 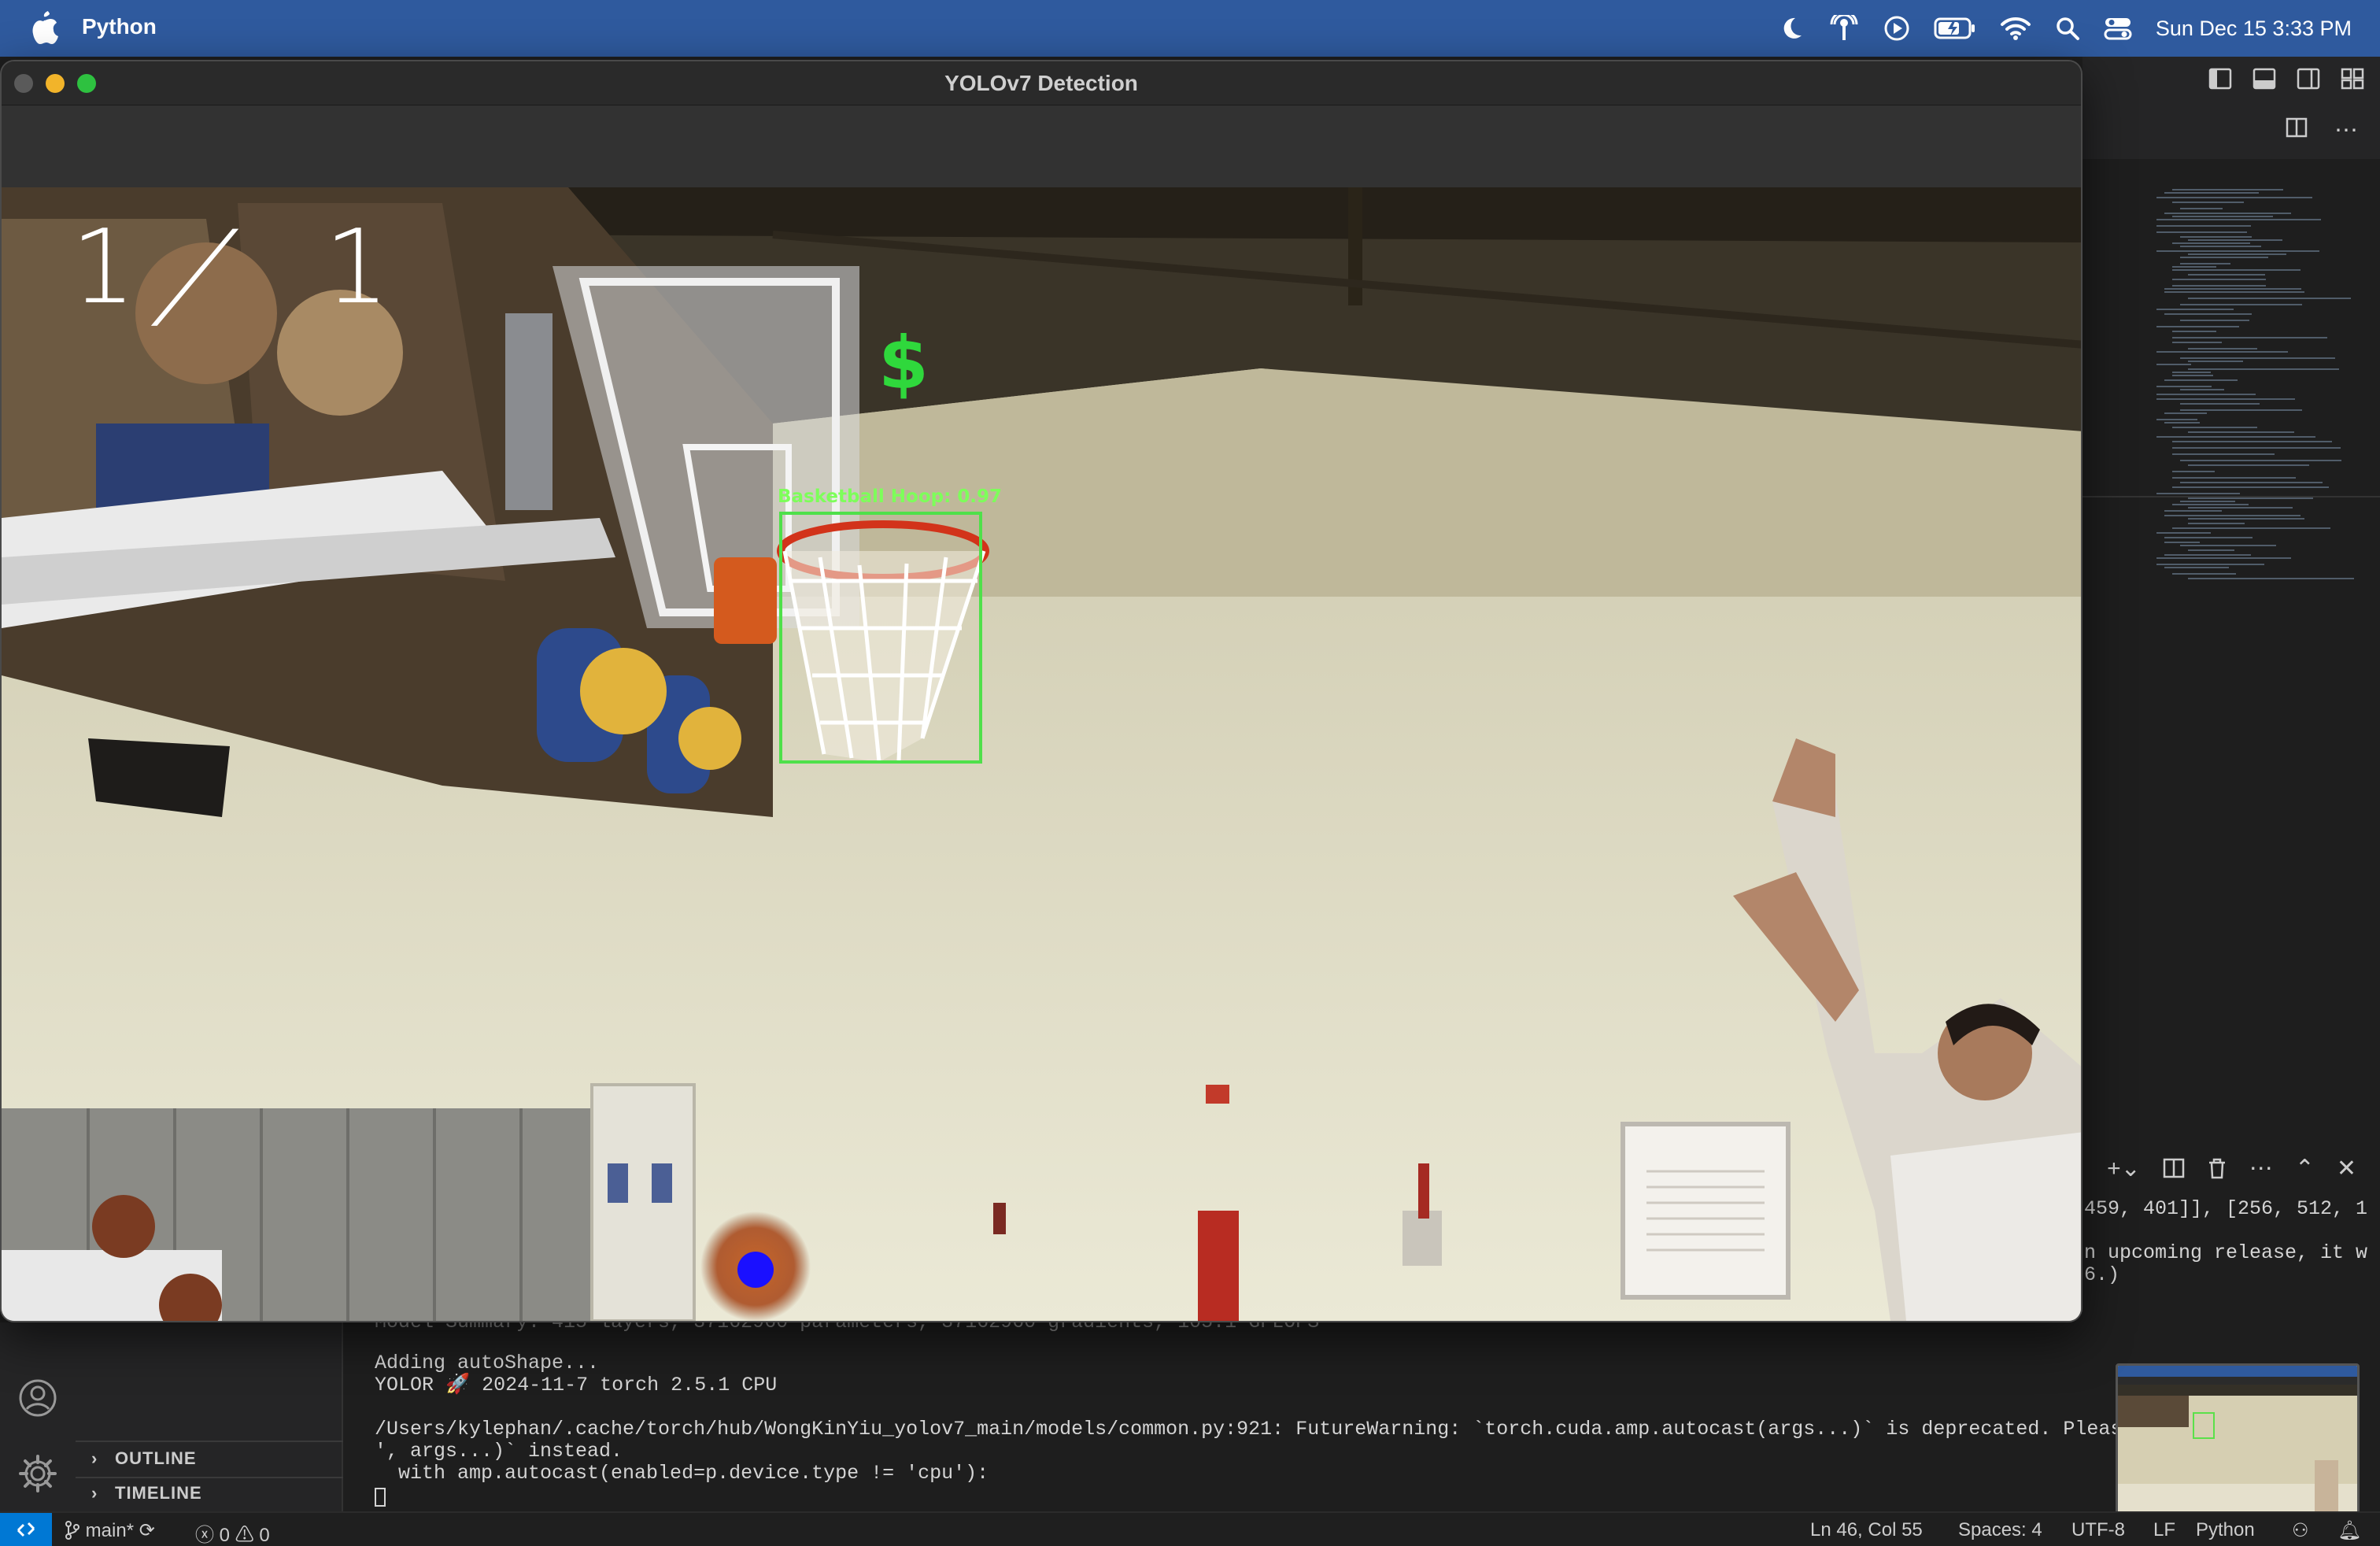 I want to click on spotlight-search-icon, so click(x=2067, y=28).